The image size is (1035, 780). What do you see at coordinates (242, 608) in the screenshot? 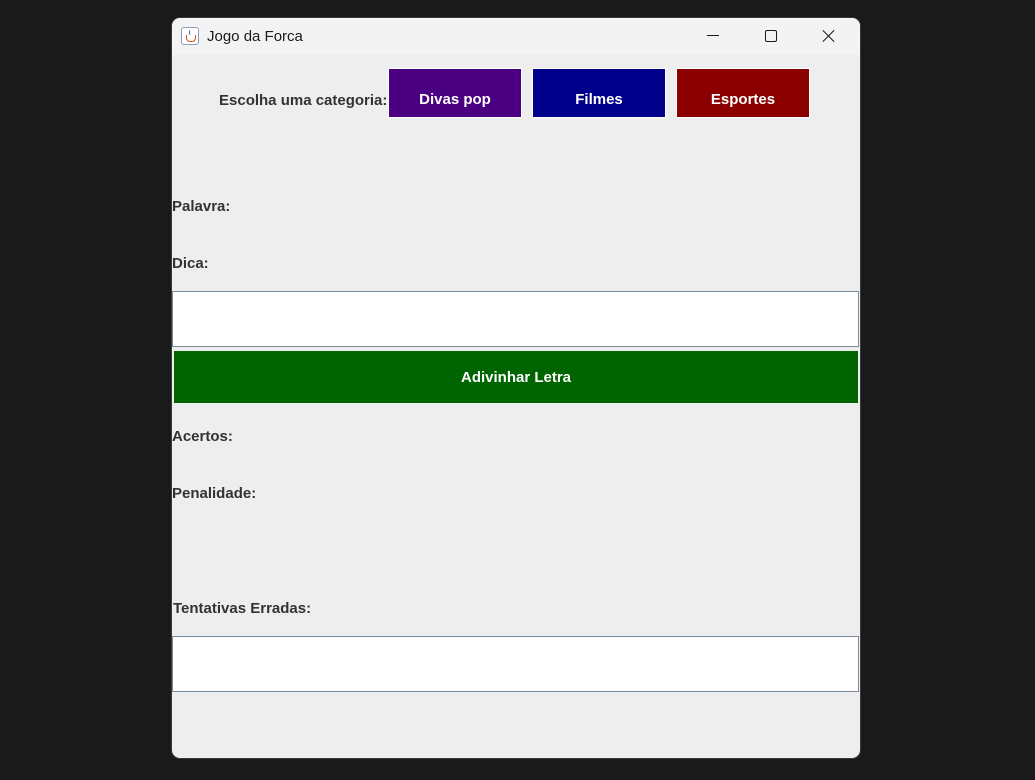
I see `wrong-attempts-label: Tentativas Erradas:` at bounding box center [242, 608].